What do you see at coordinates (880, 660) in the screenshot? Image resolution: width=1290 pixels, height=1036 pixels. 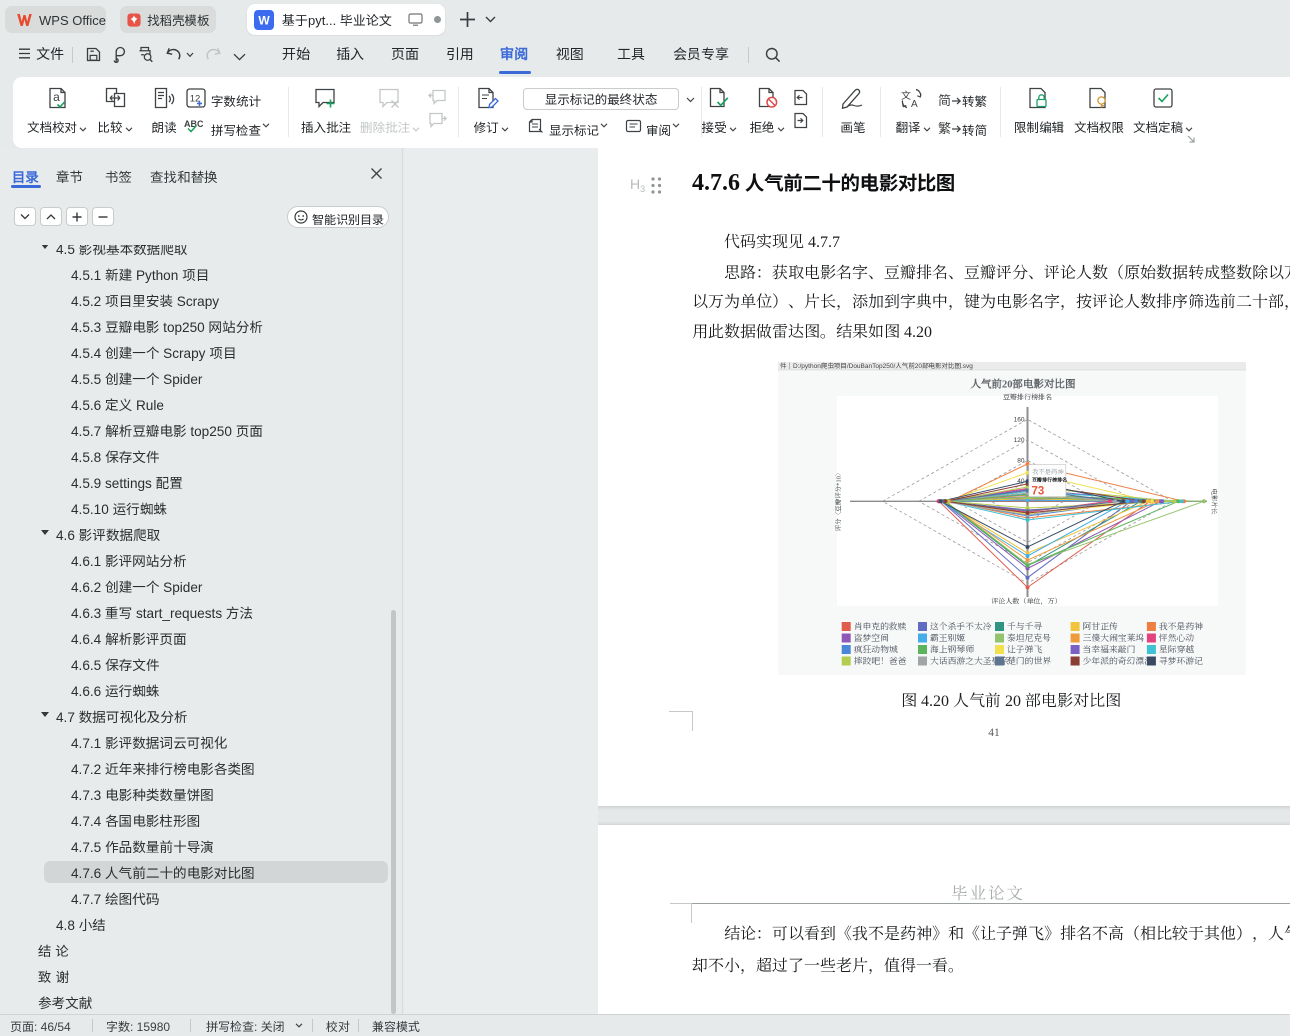 I see `svg-text: 摔跤吧！爸爸` at bounding box center [880, 660].